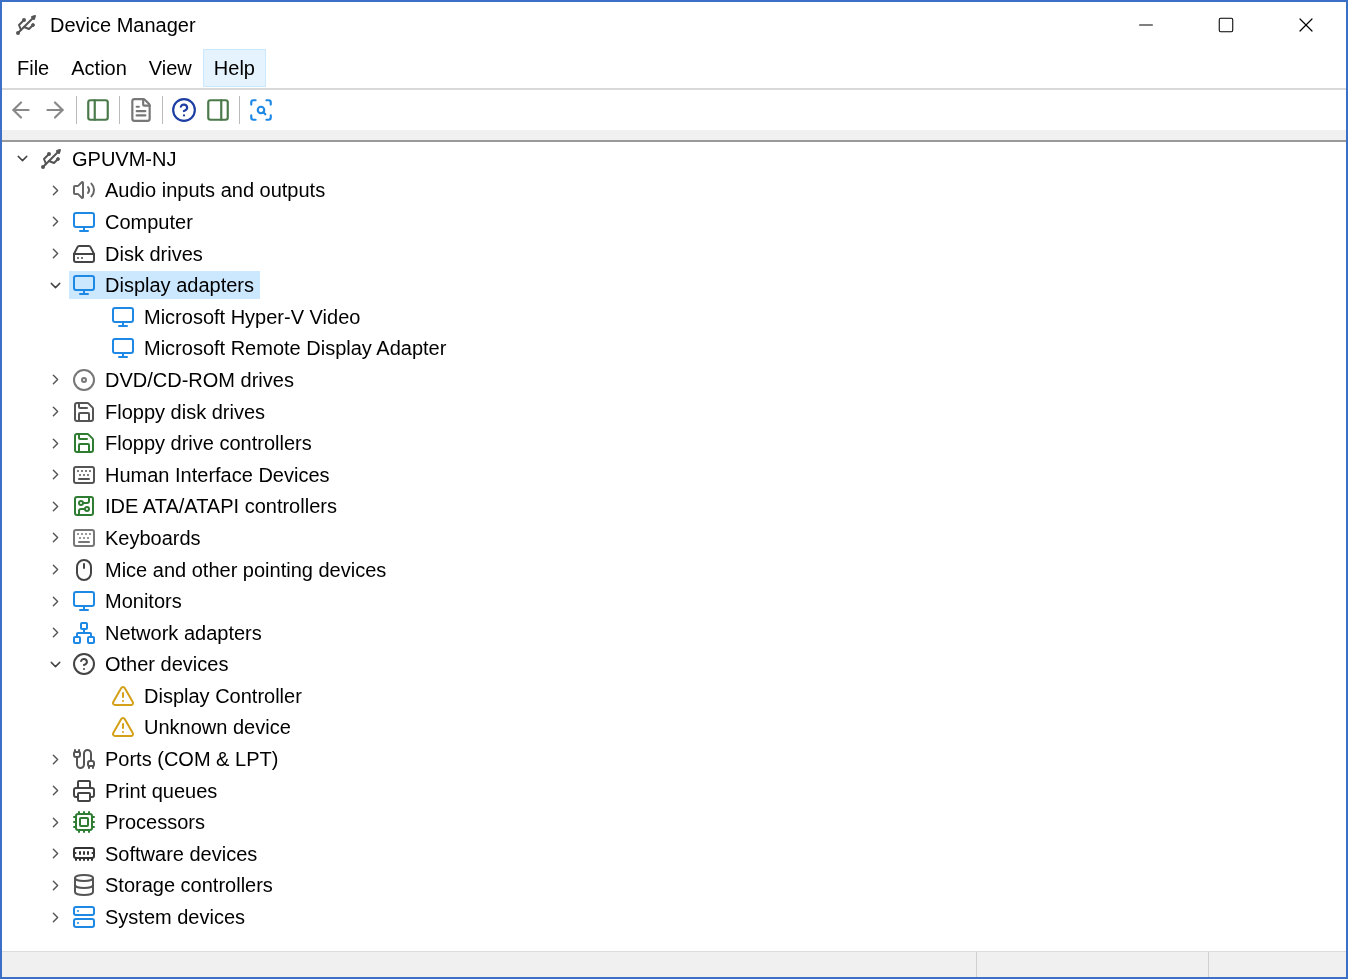 This screenshot has width=1348, height=979. I want to click on tree-item: Microsoft Hyper-V Video, so click(237, 316).